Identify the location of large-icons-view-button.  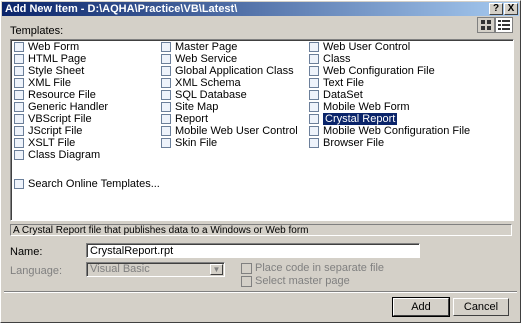
(486, 25).